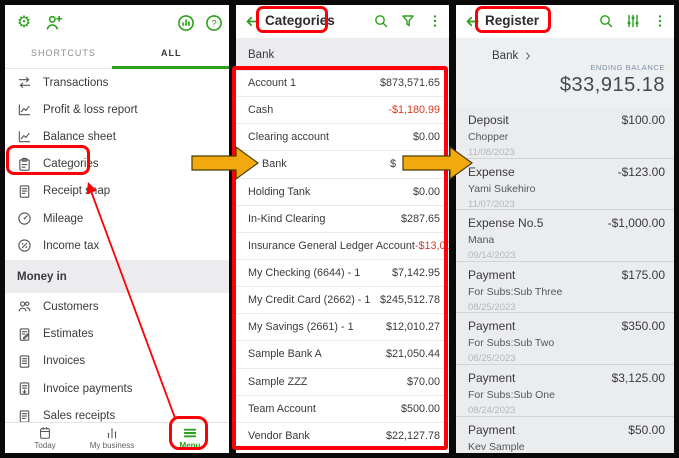  Describe the element at coordinates (117, 136) in the screenshot. I see `menu-item-balance-sheet: Balance sheet` at that location.